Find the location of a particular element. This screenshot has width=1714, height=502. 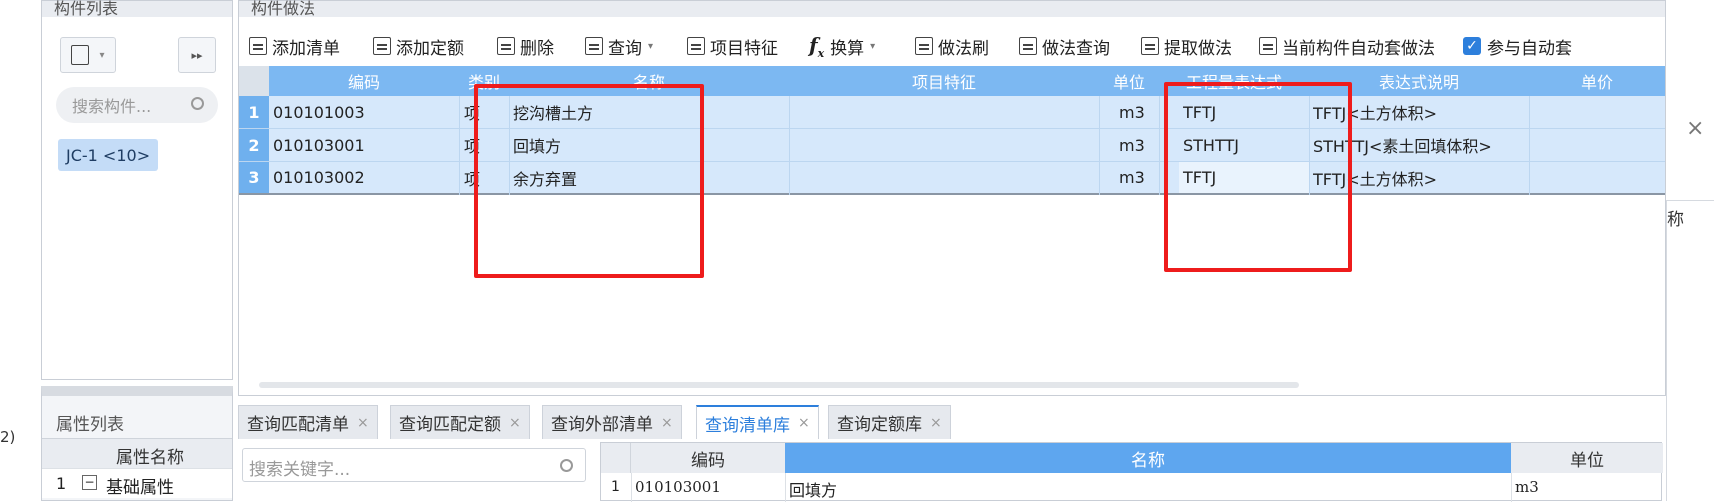

expand-button: ▸▸ is located at coordinates (197, 55).